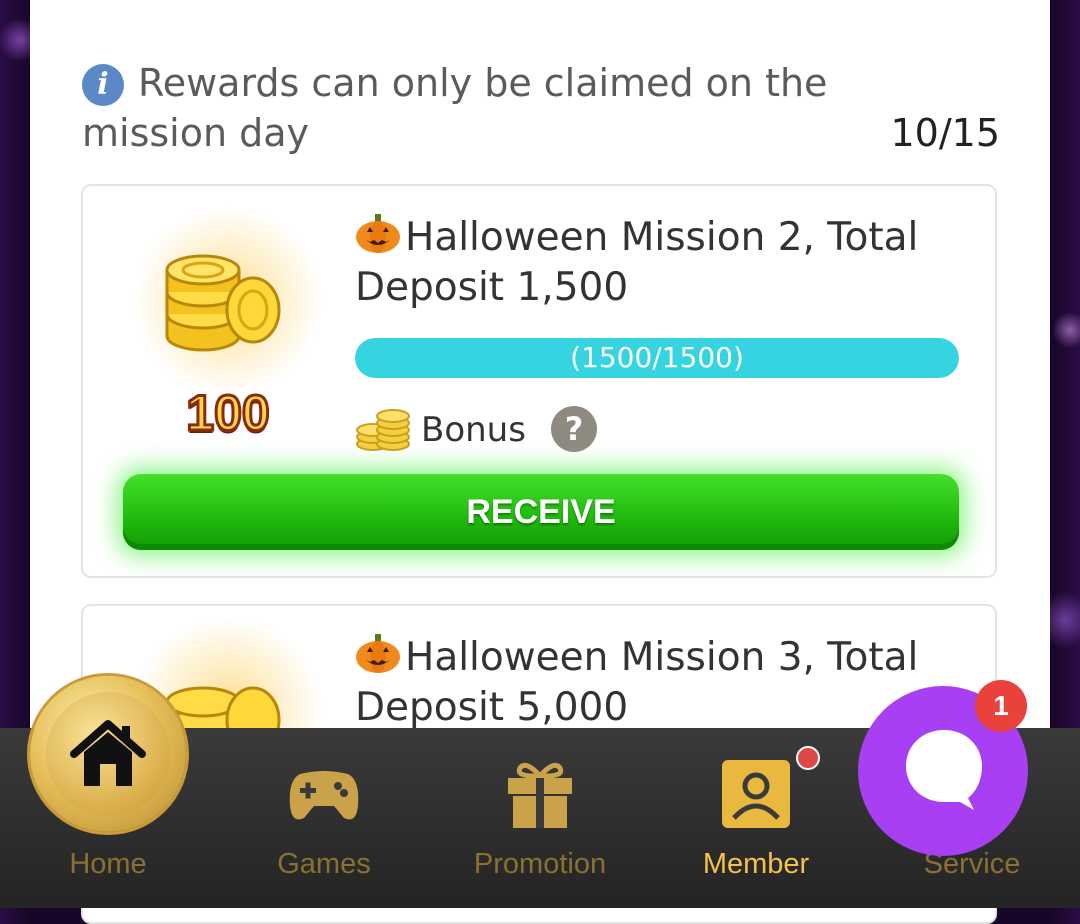  I want to click on mission-count: 10/15, so click(945, 133).